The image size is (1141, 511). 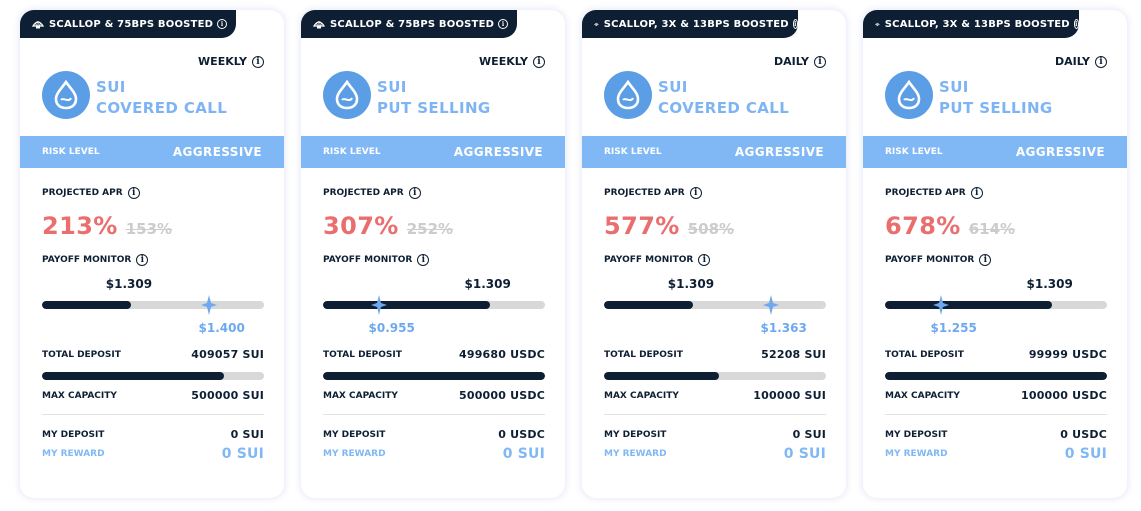 What do you see at coordinates (789, 395) in the screenshot?
I see `max-capacity-value: 100000 SUI` at bounding box center [789, 395].